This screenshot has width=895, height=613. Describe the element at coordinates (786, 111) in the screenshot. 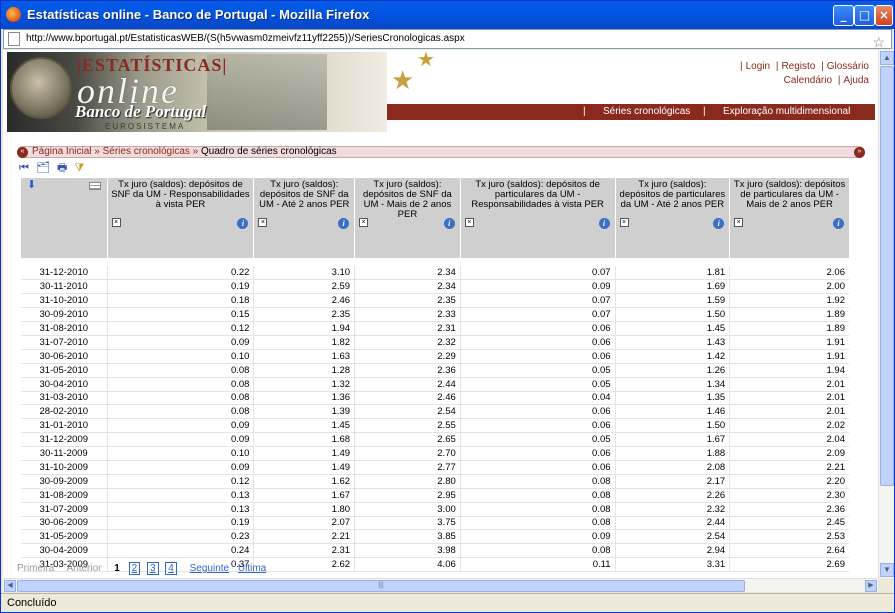

I see `nav-exploracao: Exploração multidimensional` at that location.